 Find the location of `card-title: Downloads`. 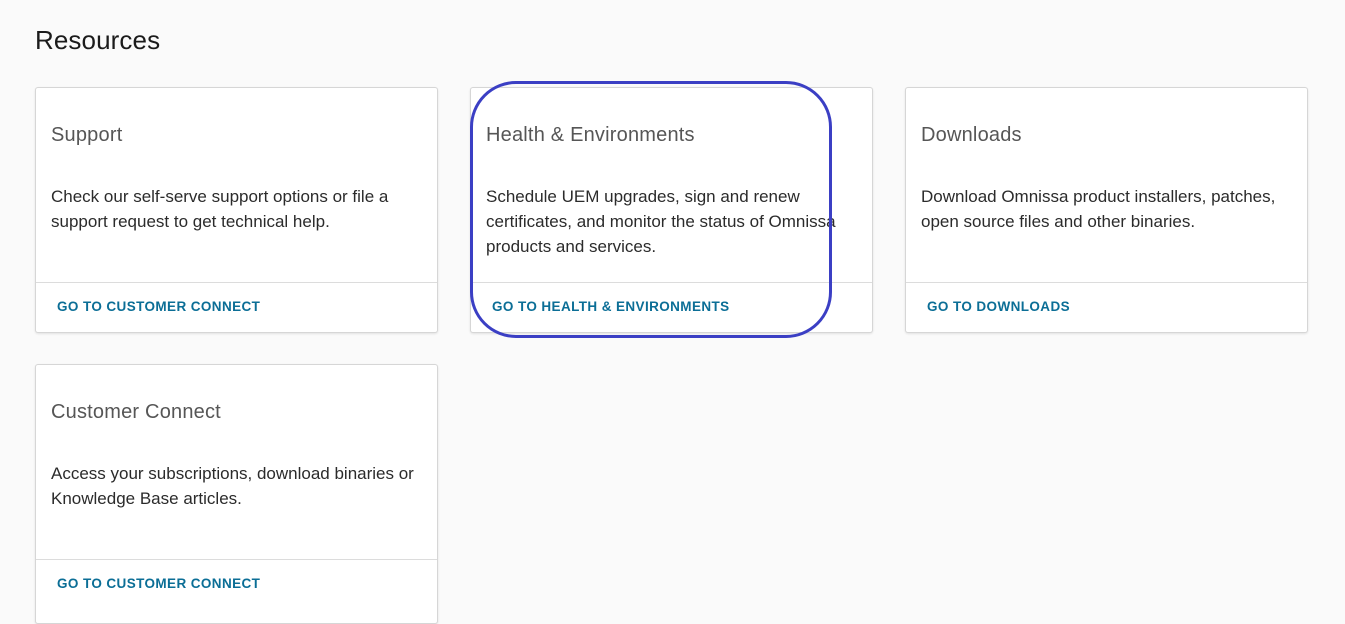

card-title: Downloads is located at coordinates (971, 135).